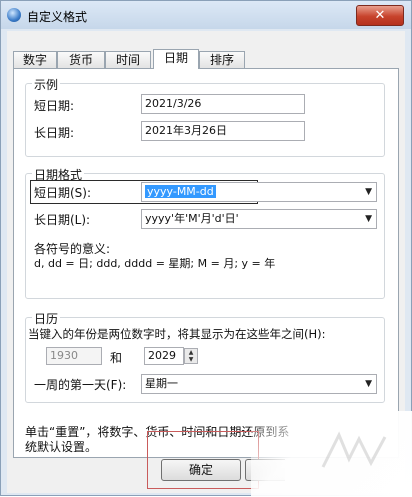  I want to click on first-day-combo: 星期一 ▼, so click(259, 384).